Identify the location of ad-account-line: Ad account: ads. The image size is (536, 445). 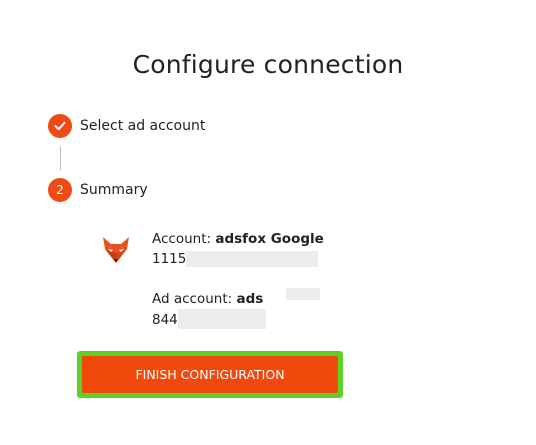
(207, 299).